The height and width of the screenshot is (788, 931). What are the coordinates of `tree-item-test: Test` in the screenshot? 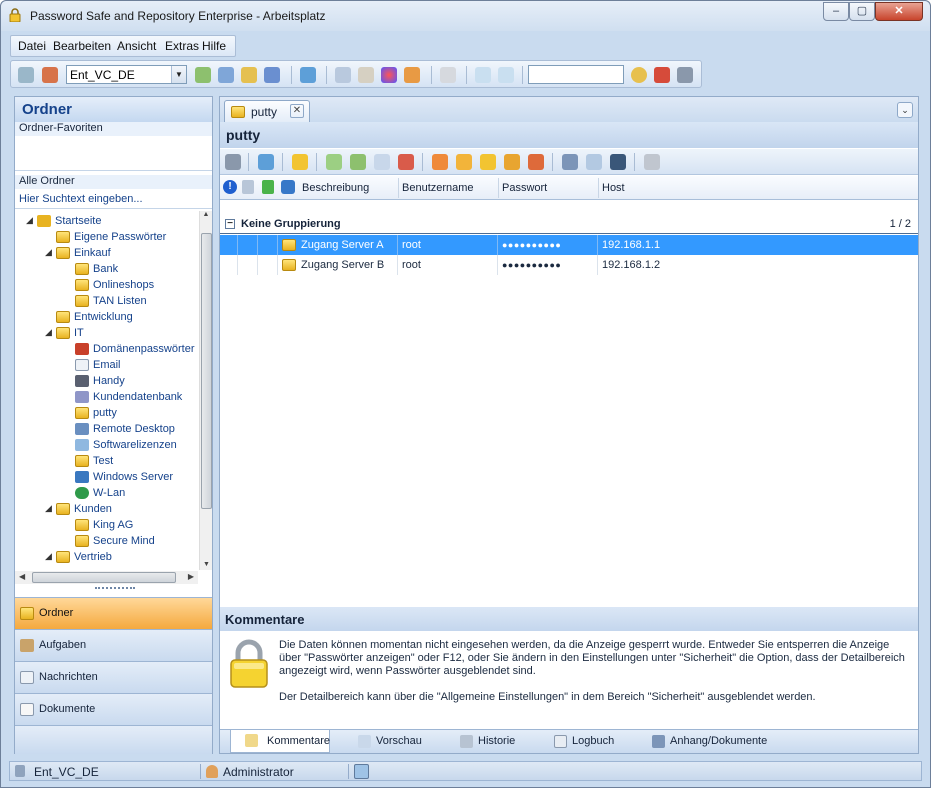 It's located at (94, 461).